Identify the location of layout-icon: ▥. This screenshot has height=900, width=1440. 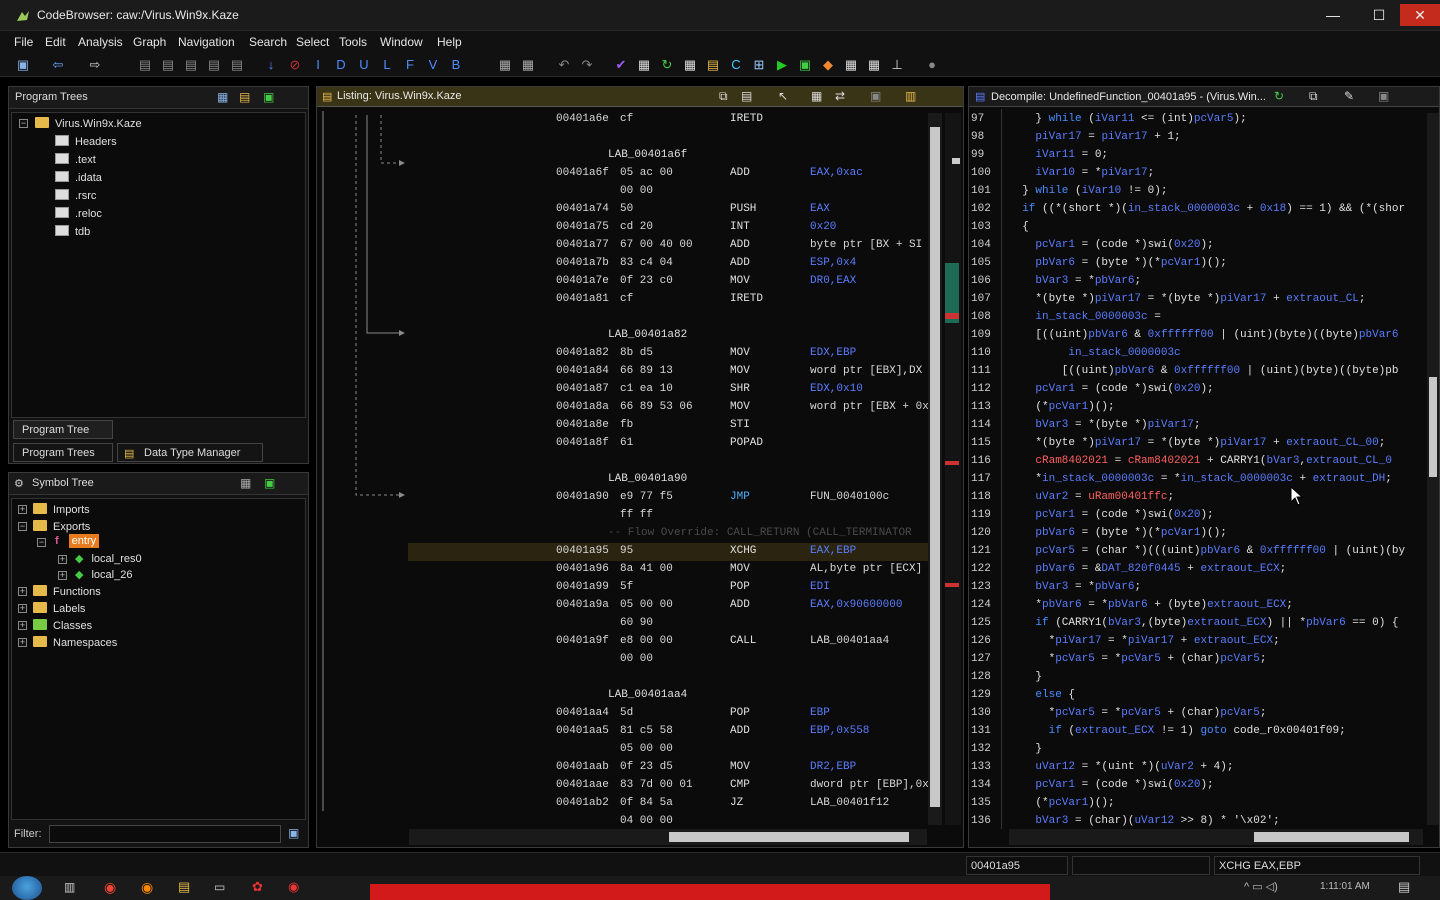
(910, 96).